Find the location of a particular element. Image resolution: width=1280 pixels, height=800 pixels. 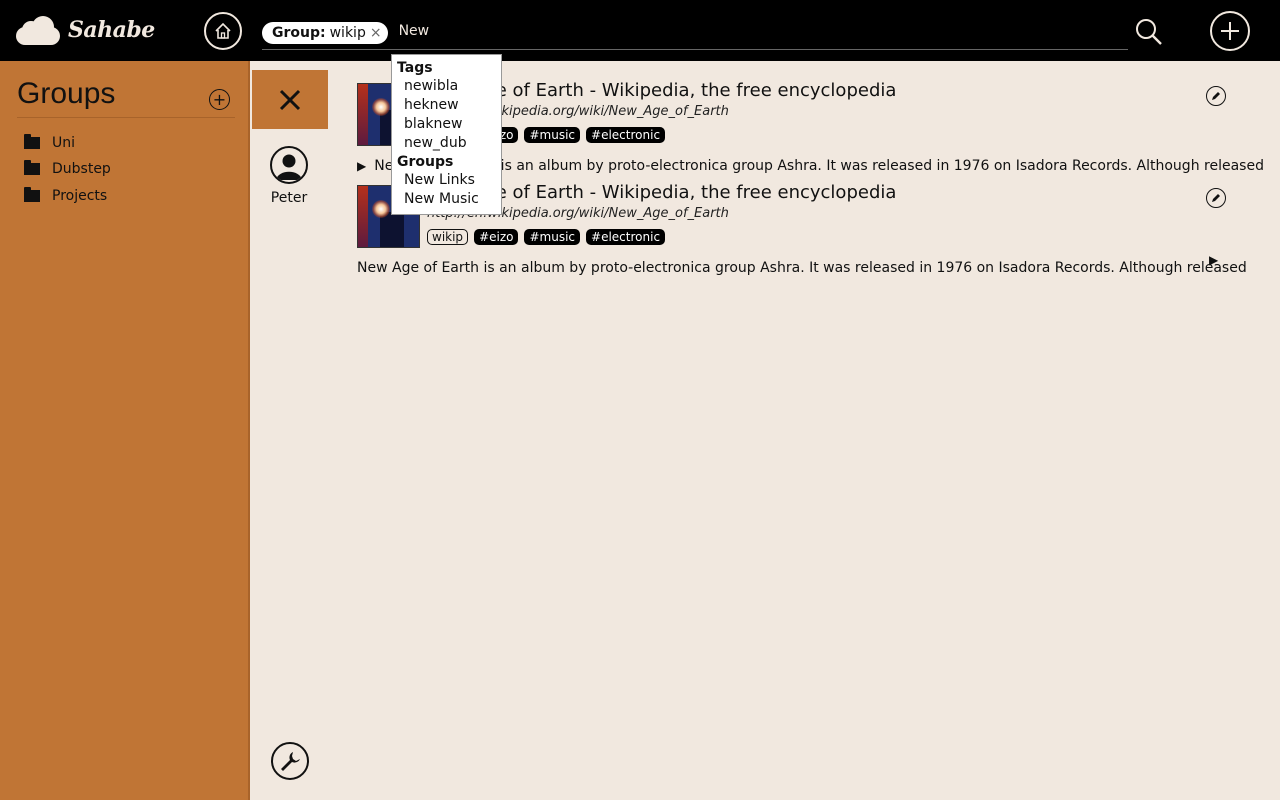

chip-value: wikip is located at coordinates (347, 33).